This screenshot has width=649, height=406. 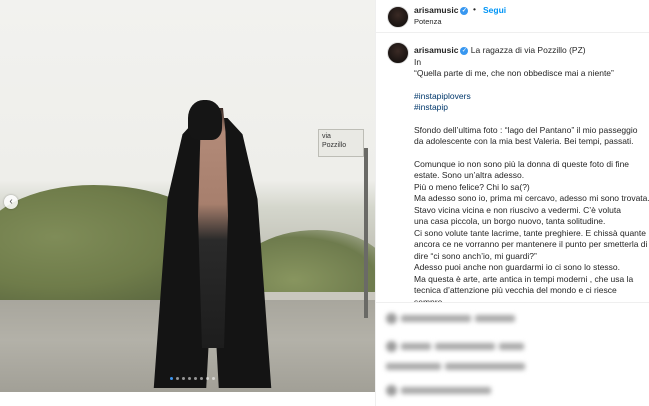 What do you see at coordinates (398, 17) in the screenshot?
I see `avatar` at bounding box center [398, 17].